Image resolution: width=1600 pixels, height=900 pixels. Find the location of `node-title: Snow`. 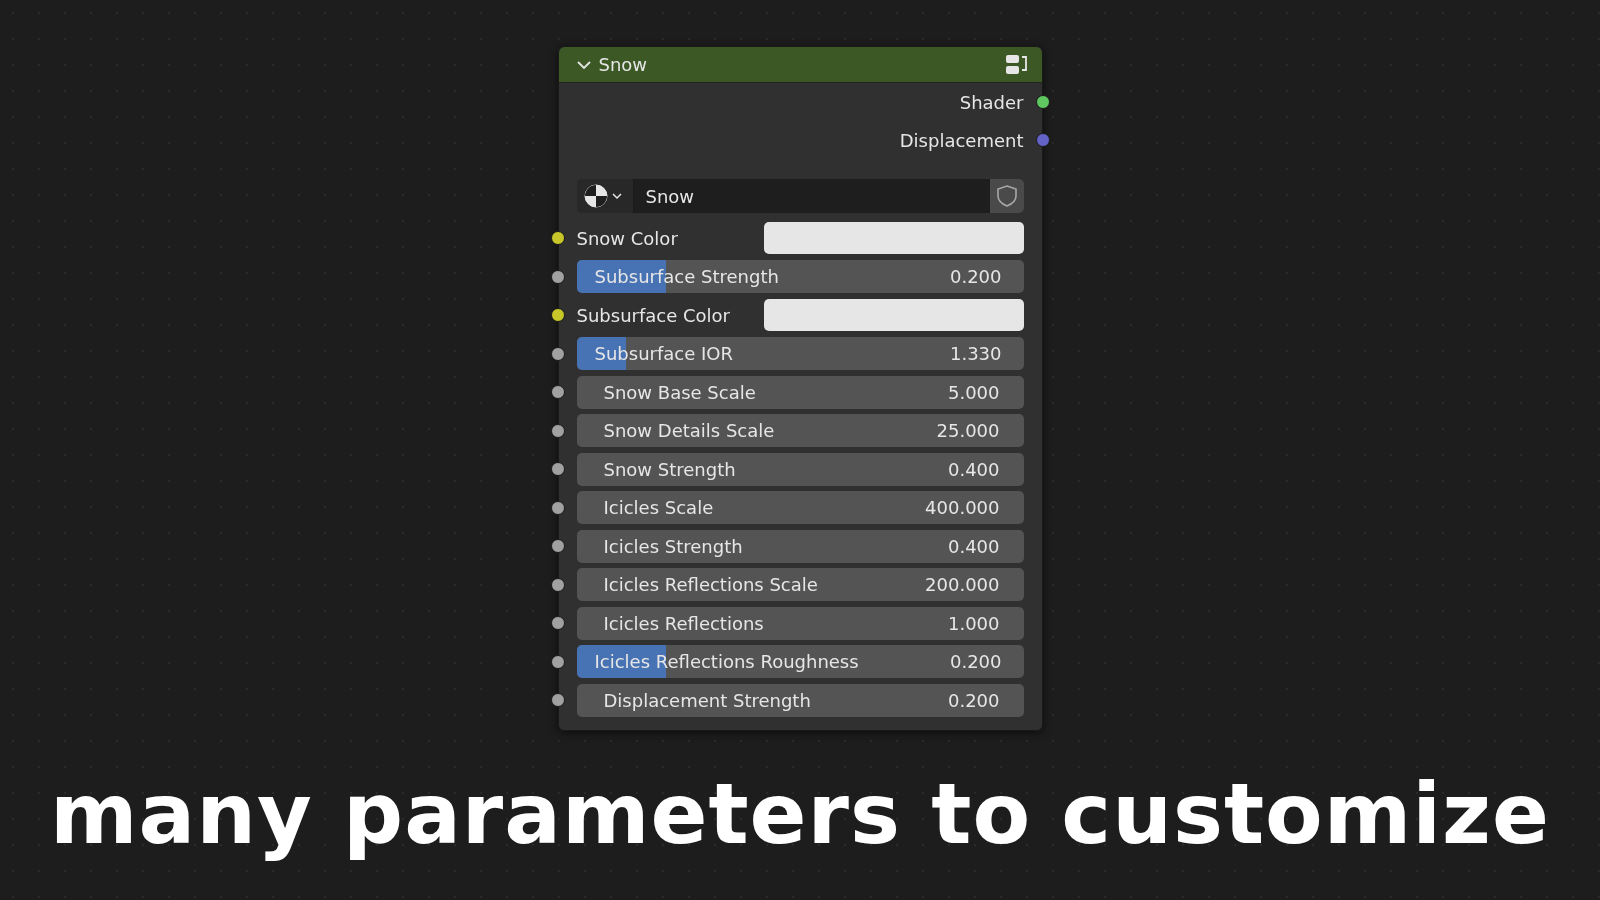

node-title: Snow is located at coordinates (623, 64).